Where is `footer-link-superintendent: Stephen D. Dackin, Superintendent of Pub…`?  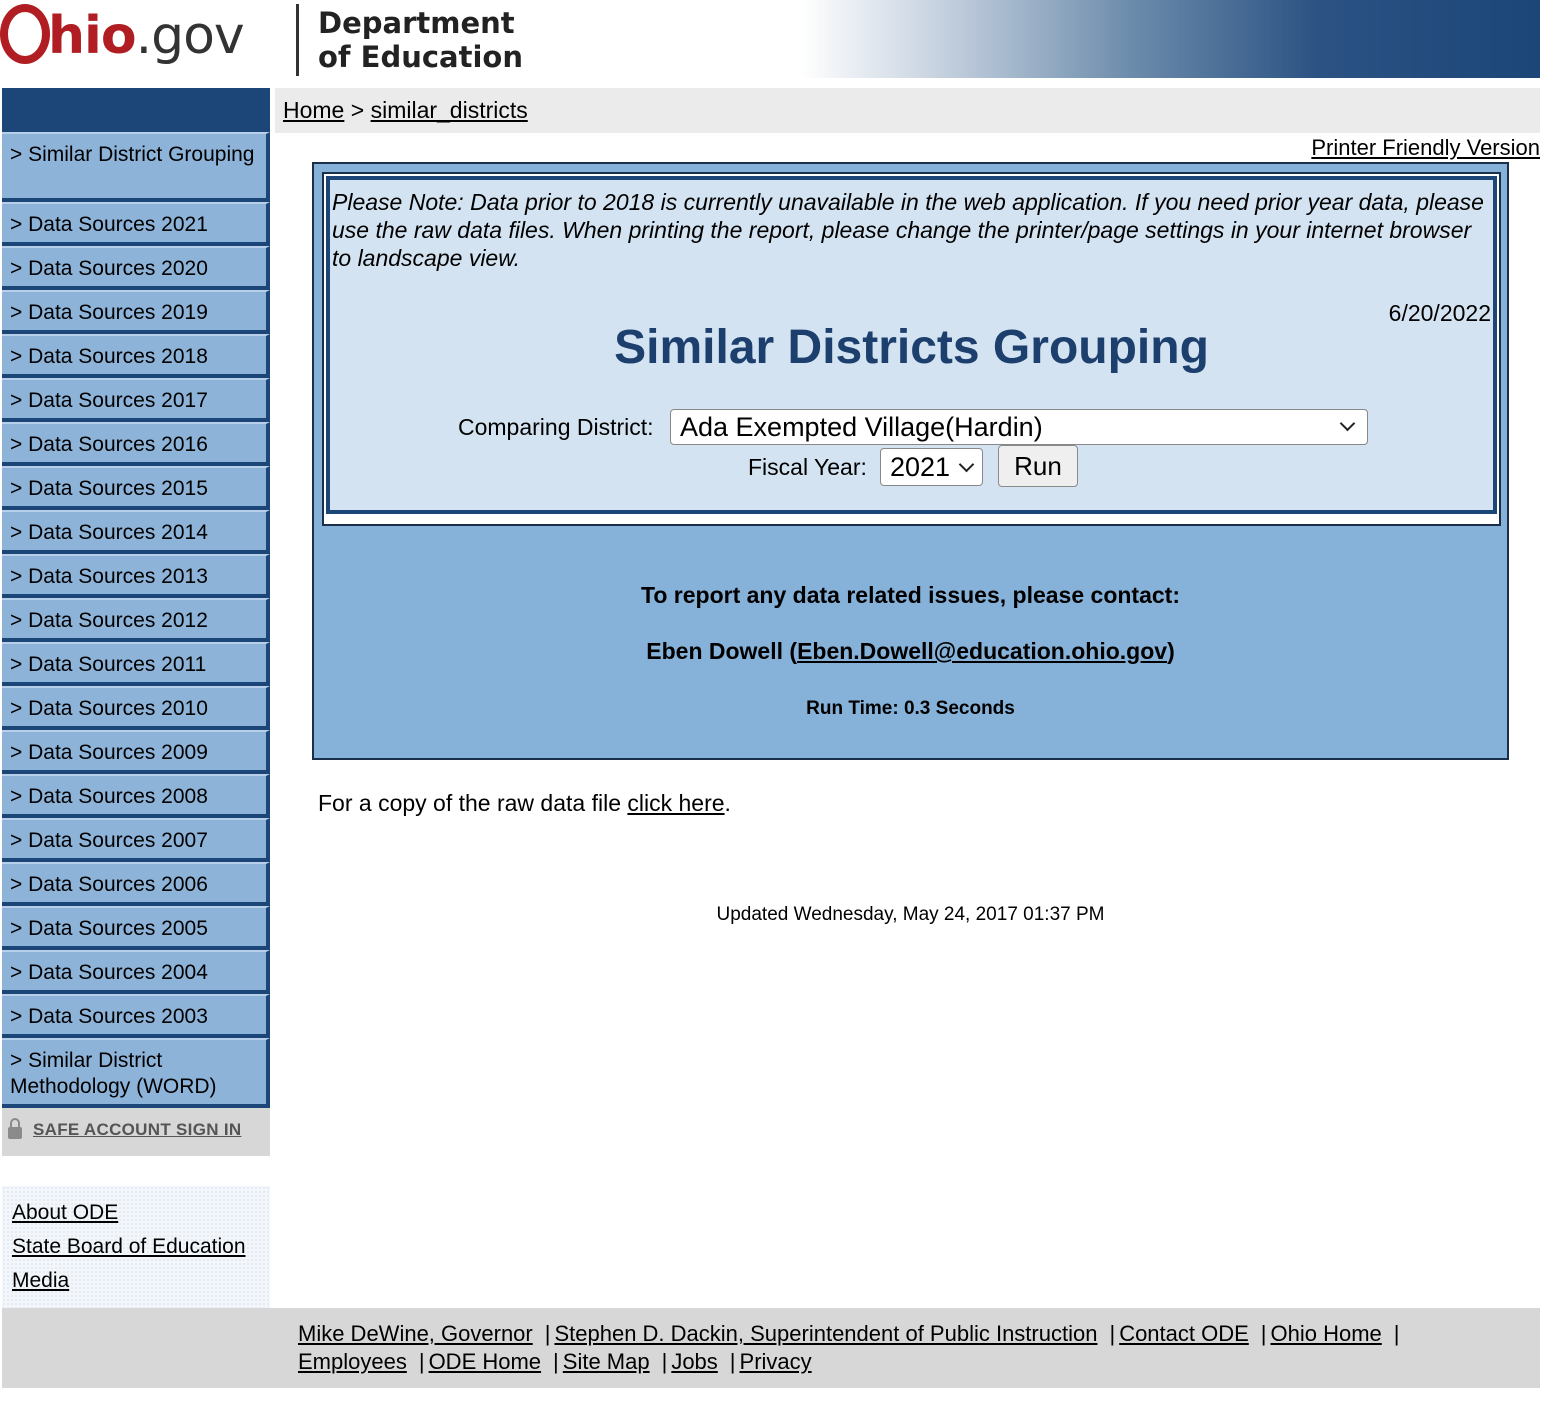
footer-link-superintendent: Stephen D. Dackin, Superintendent of Pub… is located at coordinates (825, 1333).